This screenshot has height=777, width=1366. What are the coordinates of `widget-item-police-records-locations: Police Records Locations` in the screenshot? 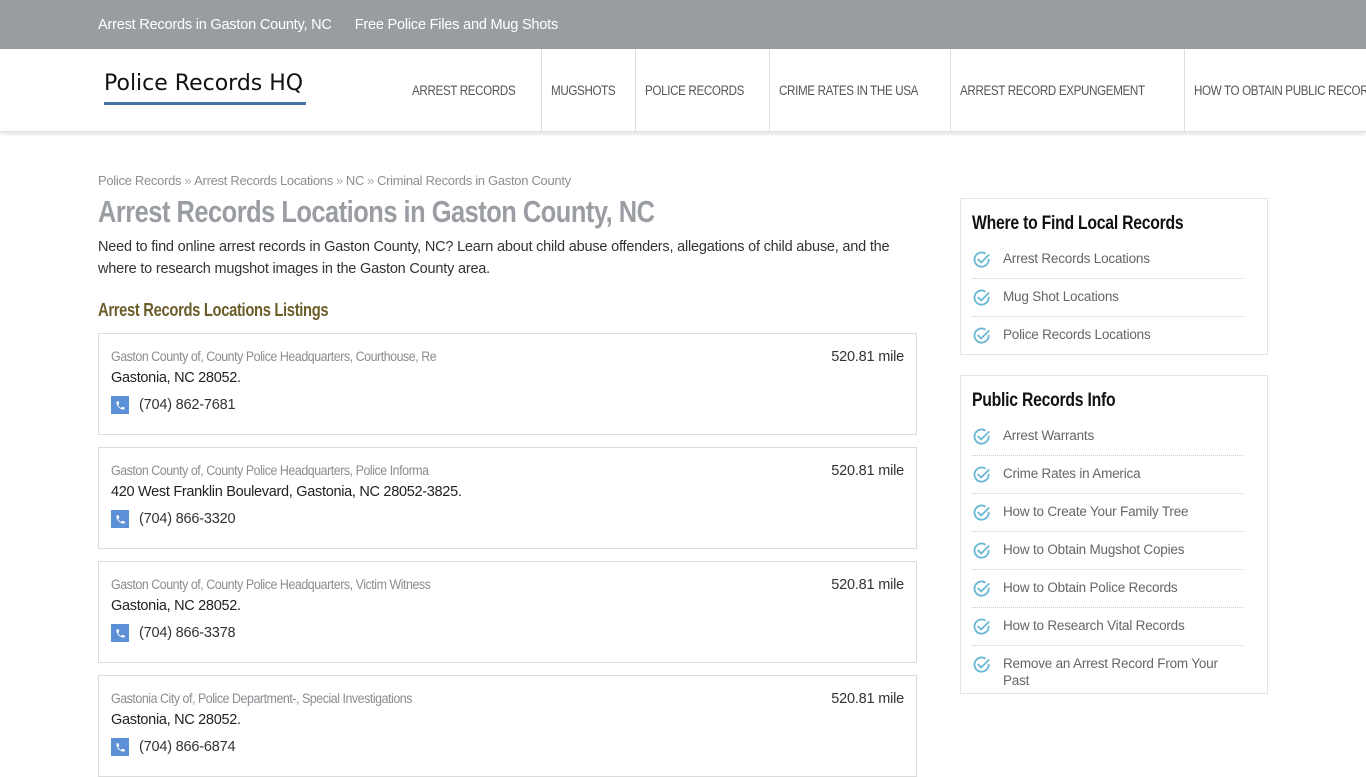 It's located at (1108, 335).